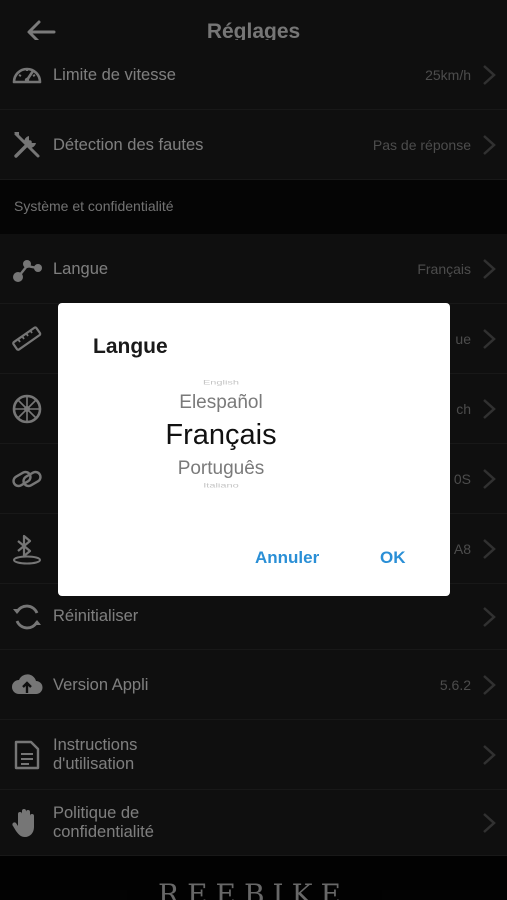  What do you see at coordinates (130, 346) in the screenshot?
I see `dialog-title: Langue` at bounding box center [130, 346].